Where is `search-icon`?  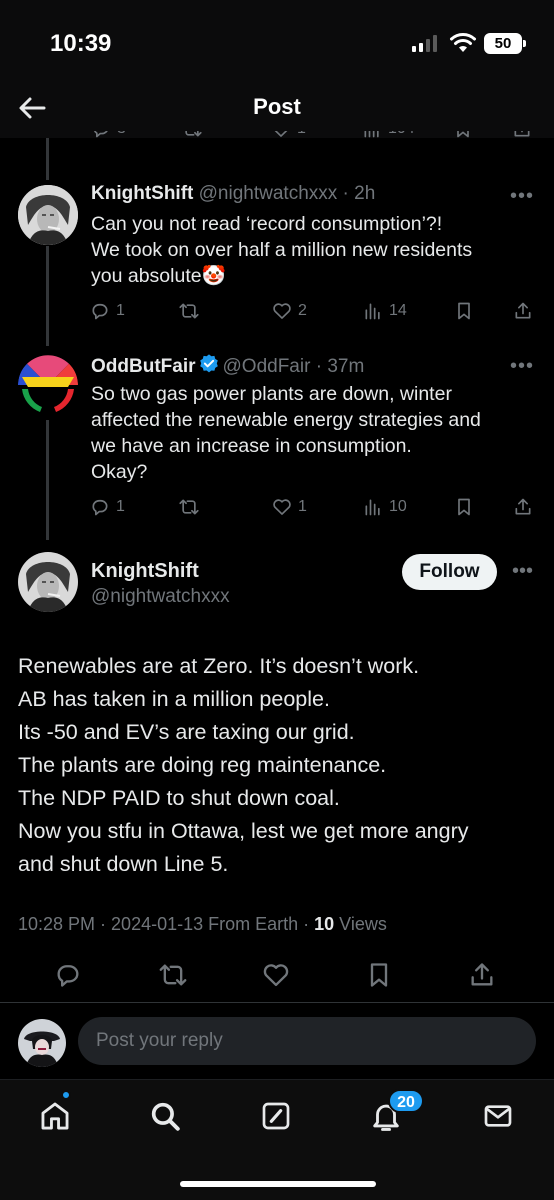
search-icon is located at coordinates (165, 1116).